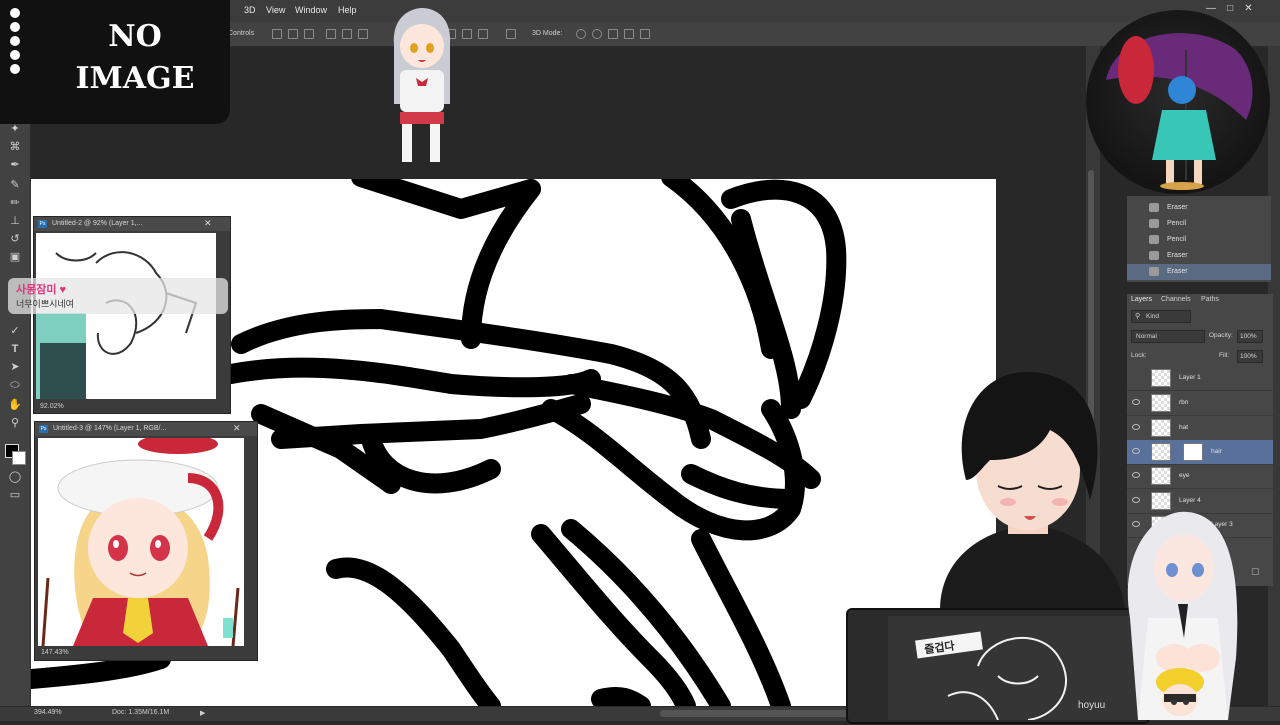 The image size is (1280, 725). What do you see at coordinates (309, 34) in the screenshot?
I see `align-bottom-icon` at bounding box center [309, 34].